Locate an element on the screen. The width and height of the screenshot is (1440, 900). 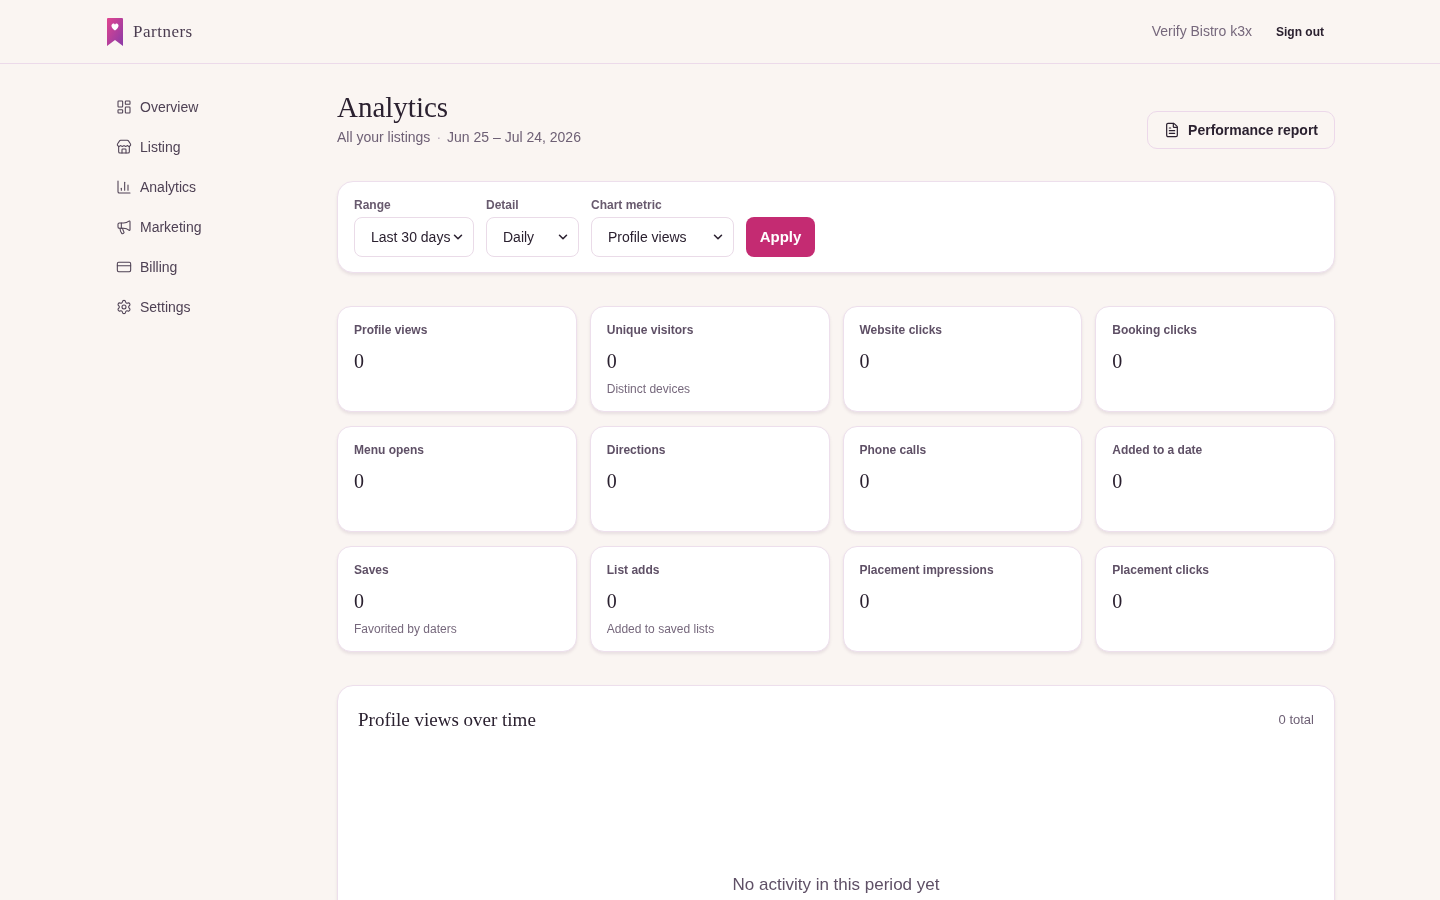
document-icon is located at coordinates (1172, 130).